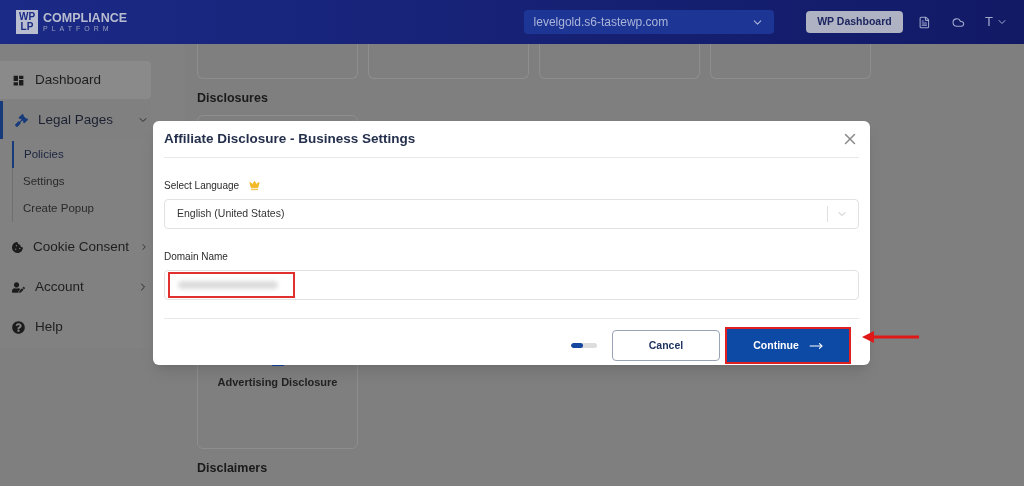 This screenshot has width=1024, height=486. I want to click on cancel-button: Cancel, so click(666, 345).